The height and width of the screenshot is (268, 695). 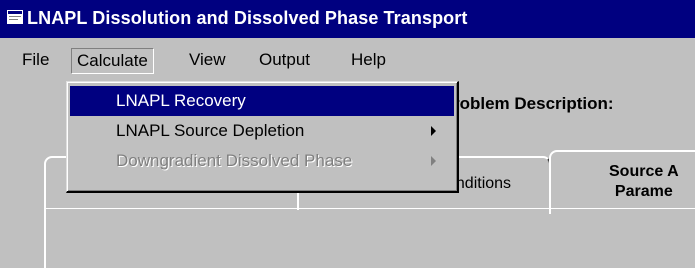 What do you see at coordinates (644, 171) in the screenshot?
I see `tab-source-line1: Source A` at bounding box center [644, 171].